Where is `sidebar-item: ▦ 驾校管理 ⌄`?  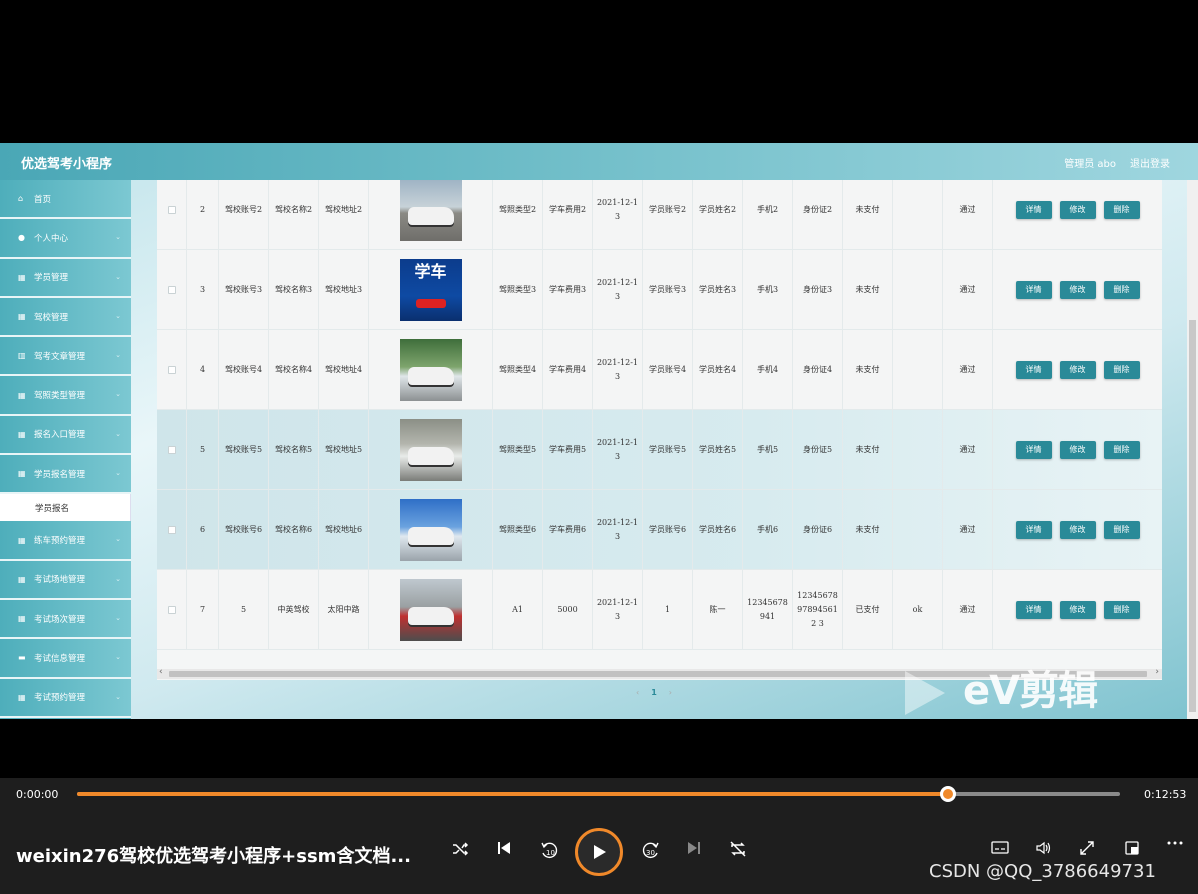 sidebar-item: ▦ 驾校管理 ⌄ is located at coordinates (65, 317).